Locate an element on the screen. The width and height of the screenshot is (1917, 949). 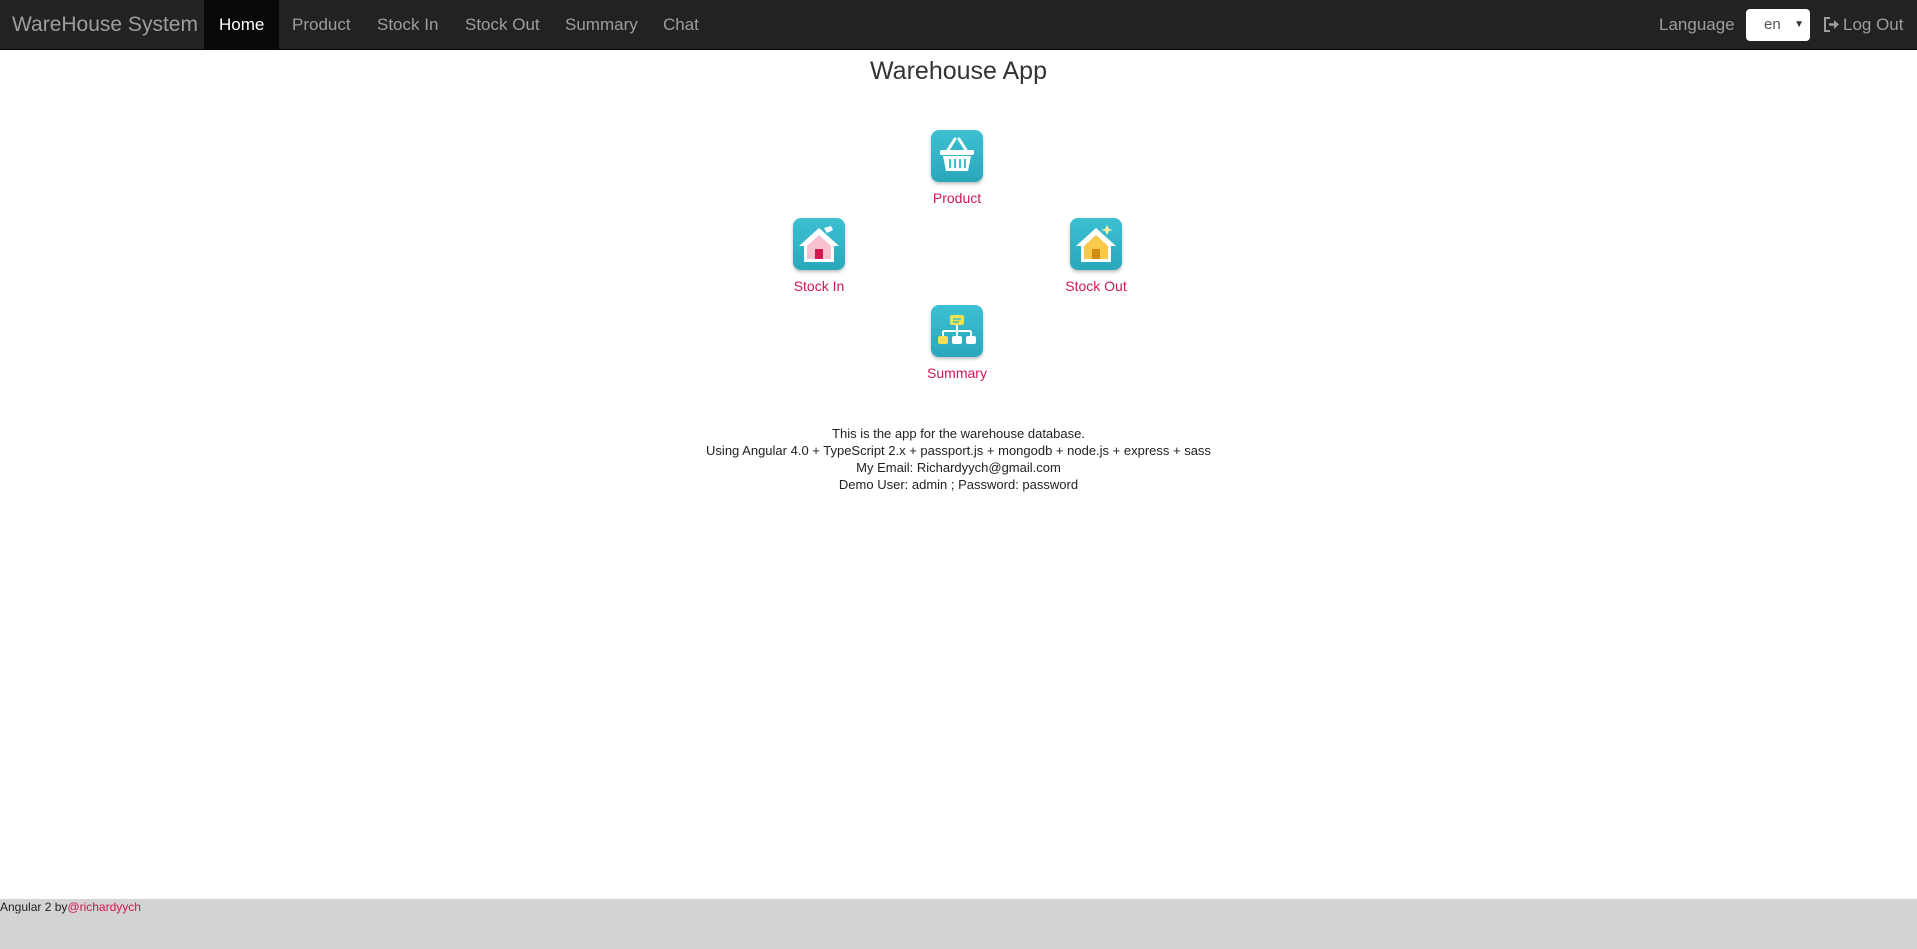
nav-product: Product is located at coordinates (321, 25).